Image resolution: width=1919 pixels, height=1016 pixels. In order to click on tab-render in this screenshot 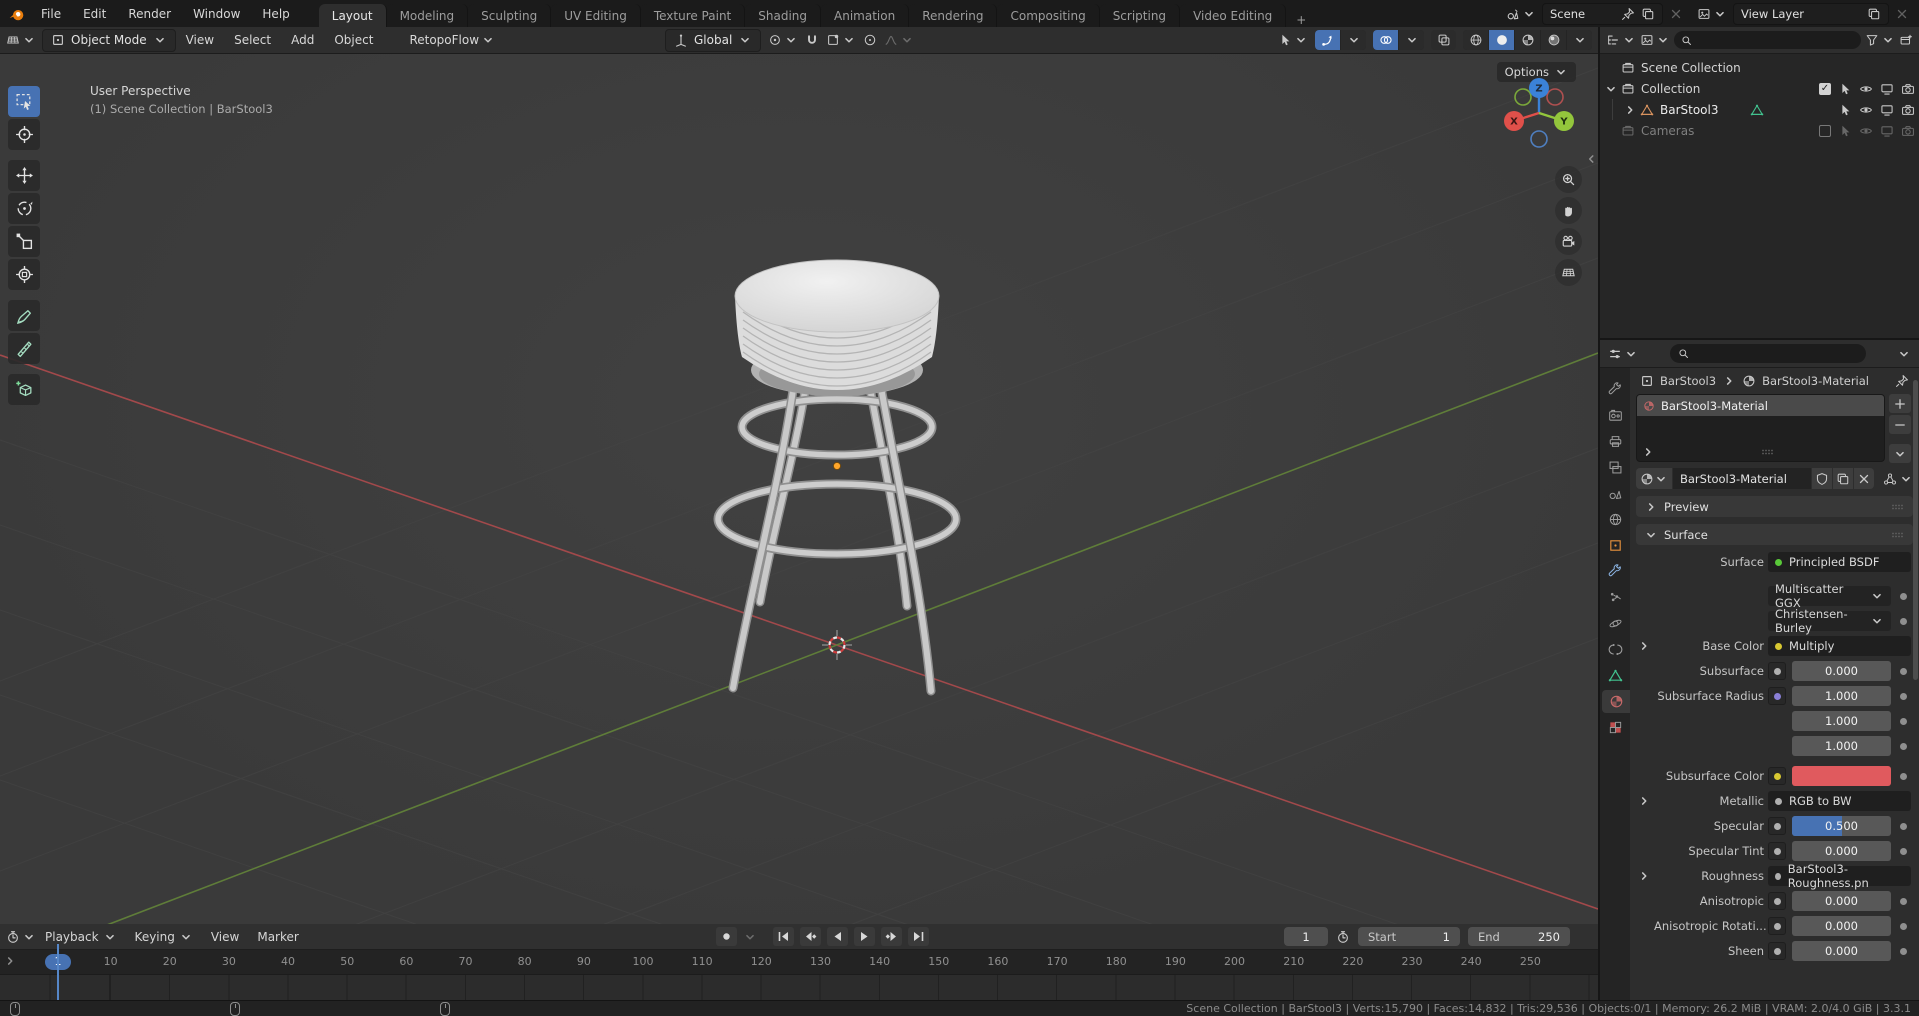, I will do `click(1615, 415)`.